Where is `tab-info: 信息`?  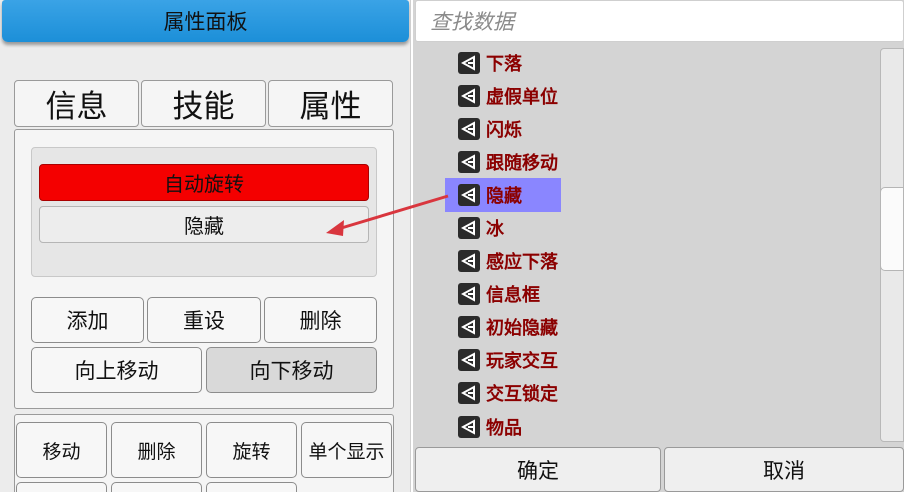 tab-info: 信息 is located at coordinates (76, 103).